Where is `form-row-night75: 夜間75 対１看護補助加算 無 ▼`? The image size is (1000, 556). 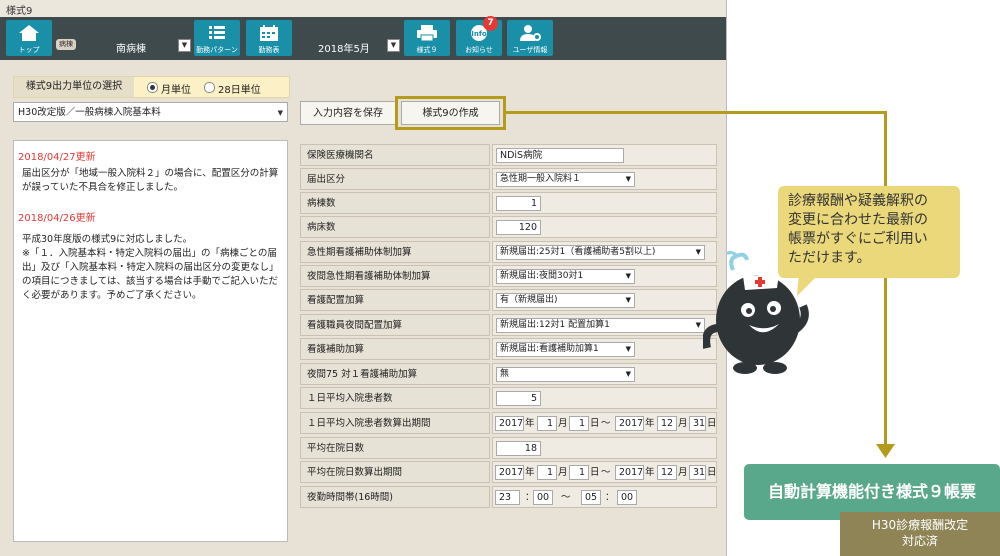 form-row-night75: 夜間75 対１看護補助加算 無 ▼ is located at coordinates (508, 374).